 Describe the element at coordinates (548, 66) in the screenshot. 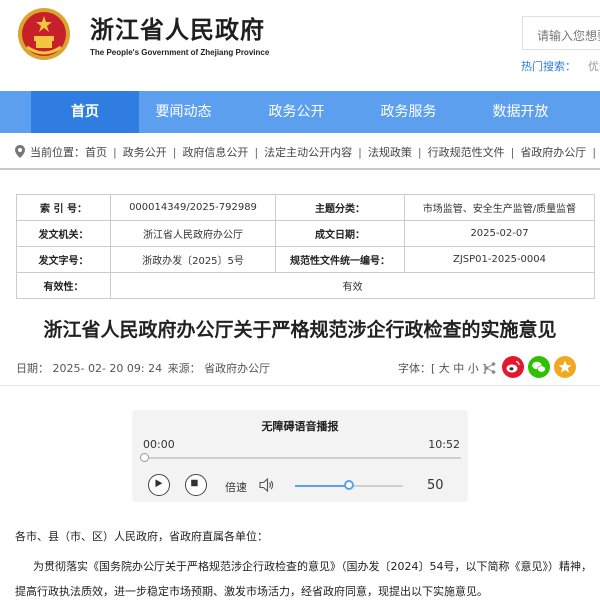

I see `hot-search-label: 热门搜索：` at that location.